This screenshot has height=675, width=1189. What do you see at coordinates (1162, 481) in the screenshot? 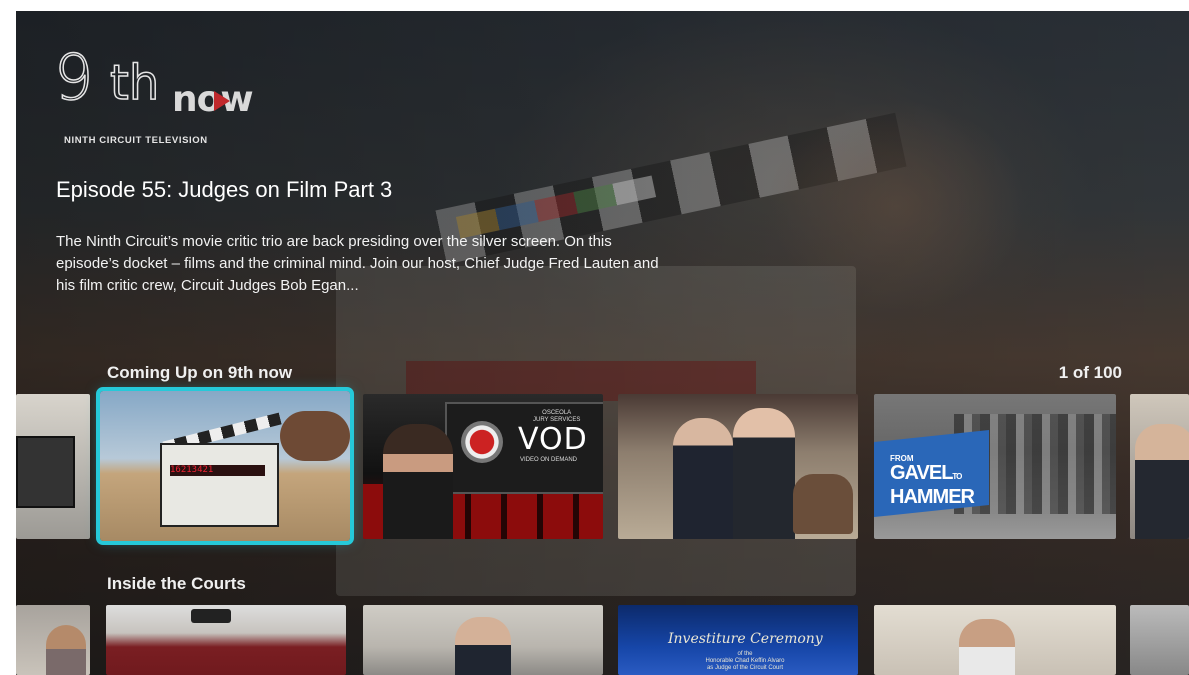
I see `judge-figure` at bounding box center [1162, 481].